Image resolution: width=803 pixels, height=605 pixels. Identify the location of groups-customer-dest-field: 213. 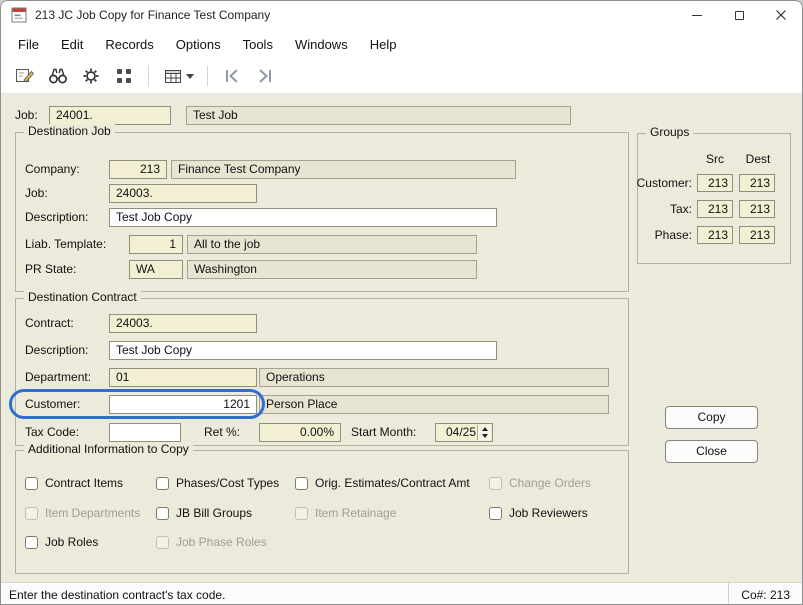
(757, 183).